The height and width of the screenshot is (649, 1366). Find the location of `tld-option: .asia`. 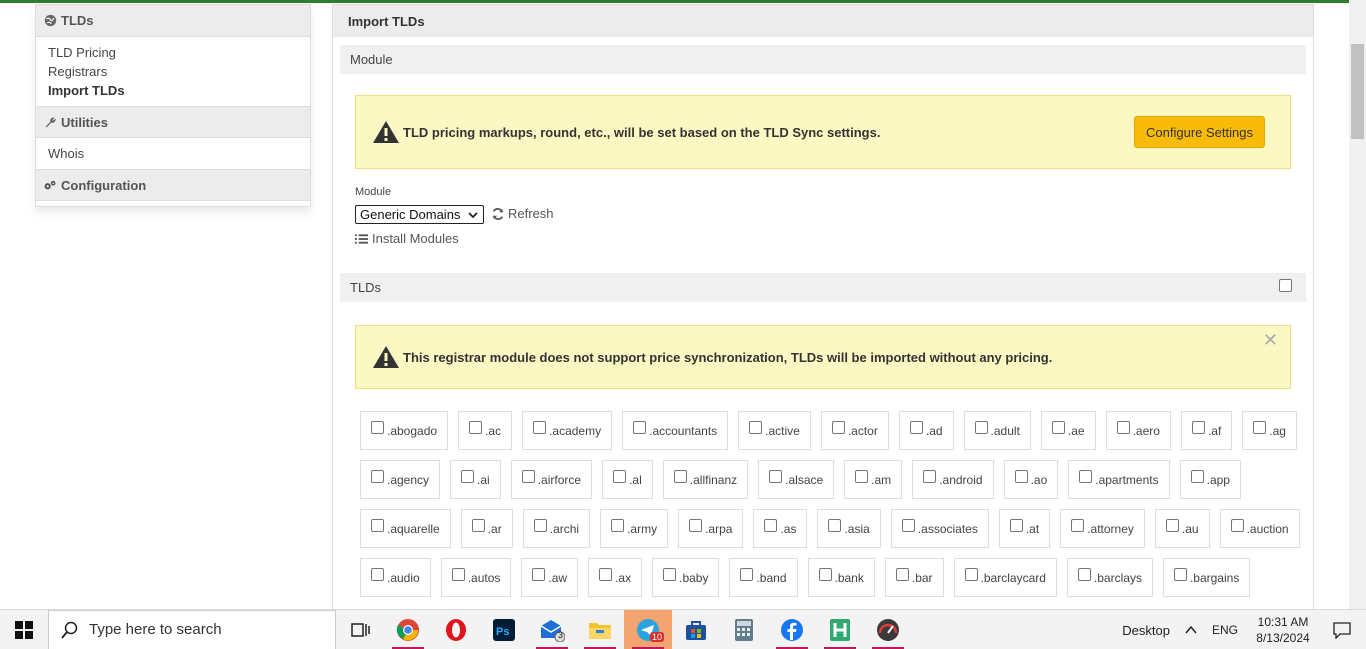

tld-option: .asia is located at coordinates (849, 528).